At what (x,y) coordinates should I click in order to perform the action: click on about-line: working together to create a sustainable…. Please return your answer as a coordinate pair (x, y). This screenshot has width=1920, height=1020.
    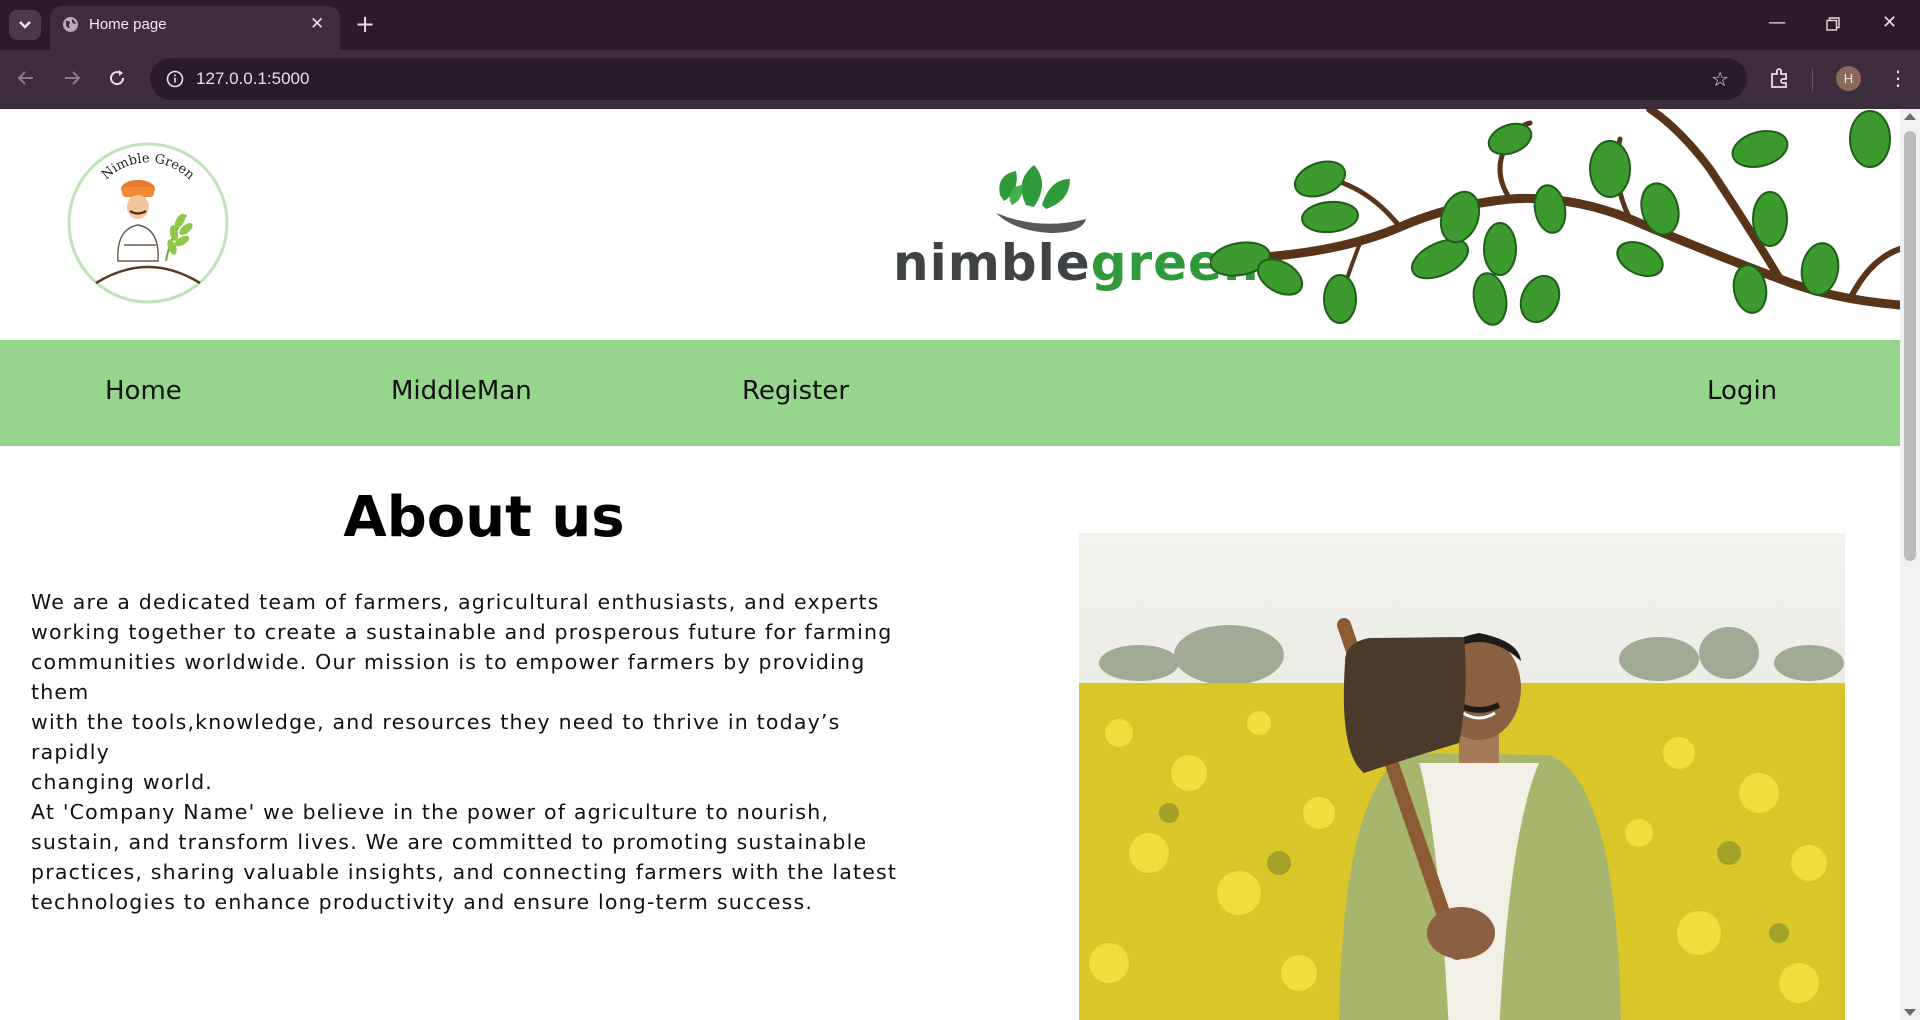
    Looking at the image, I should click on (462, 632).